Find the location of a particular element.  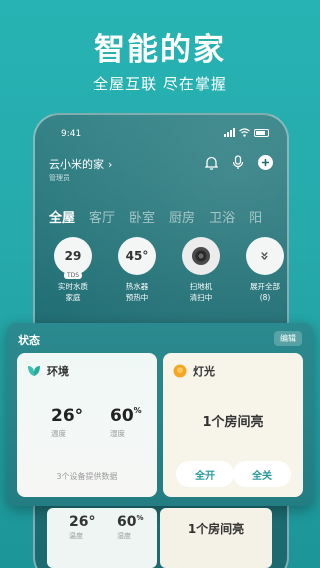

preview-temperature: 26° 温度 is located at coordinates (82, 527).